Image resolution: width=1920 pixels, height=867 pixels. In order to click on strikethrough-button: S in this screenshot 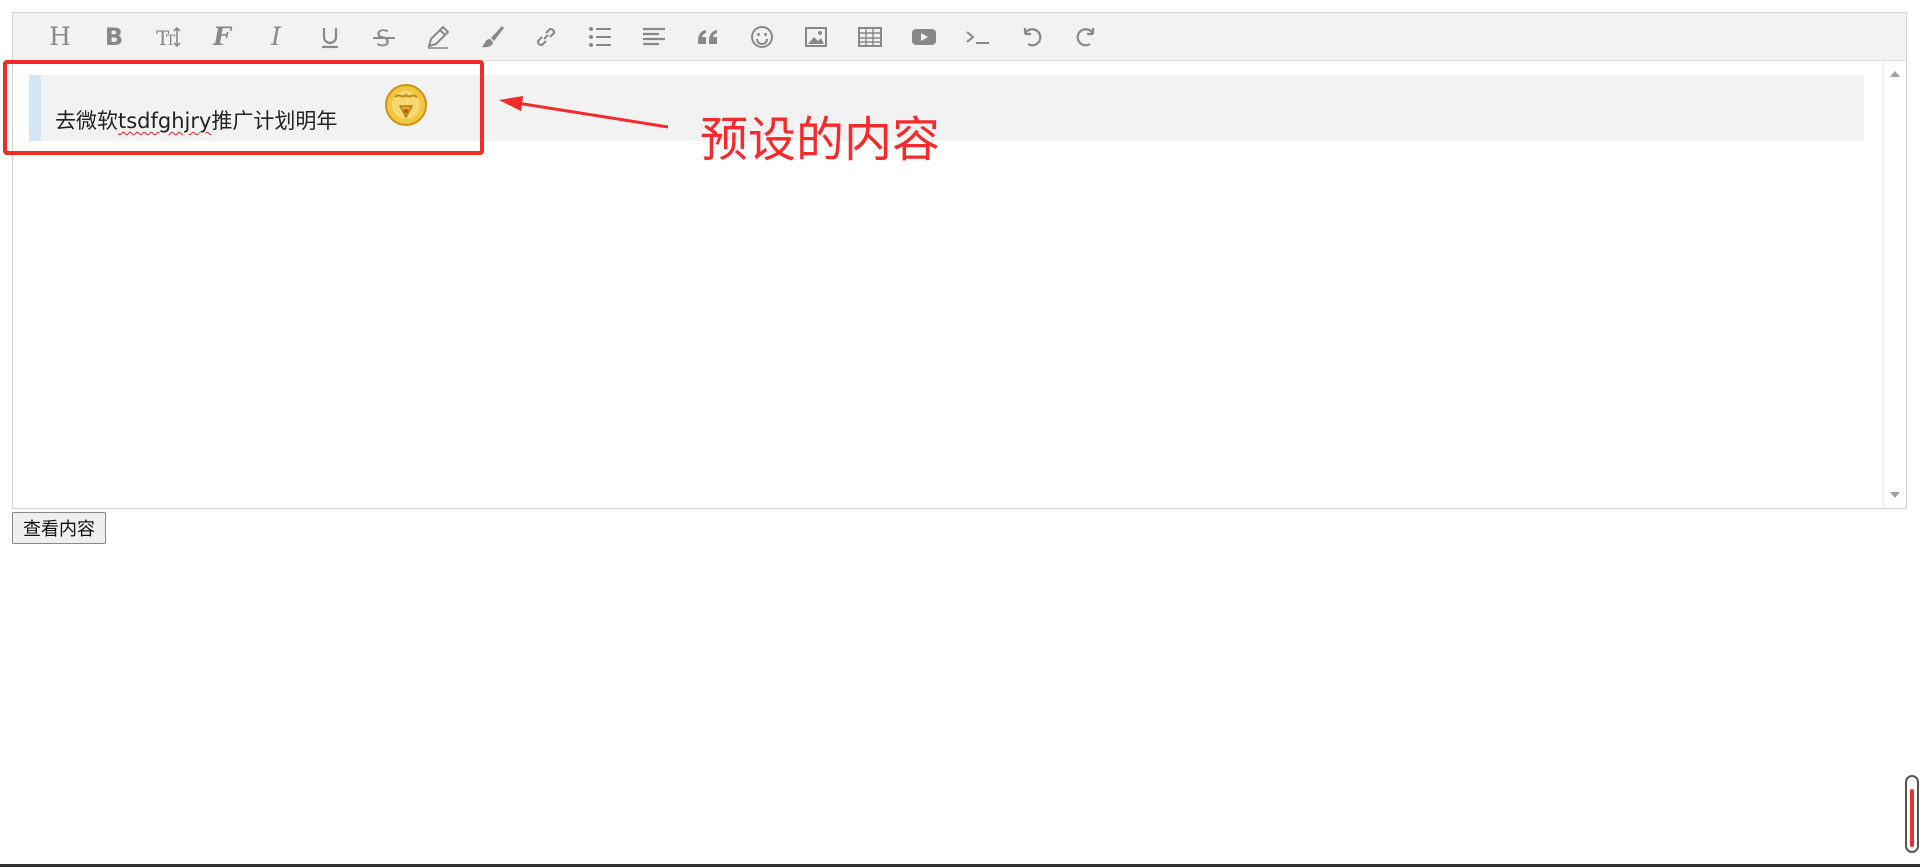, I will do `click(384, 37)`.